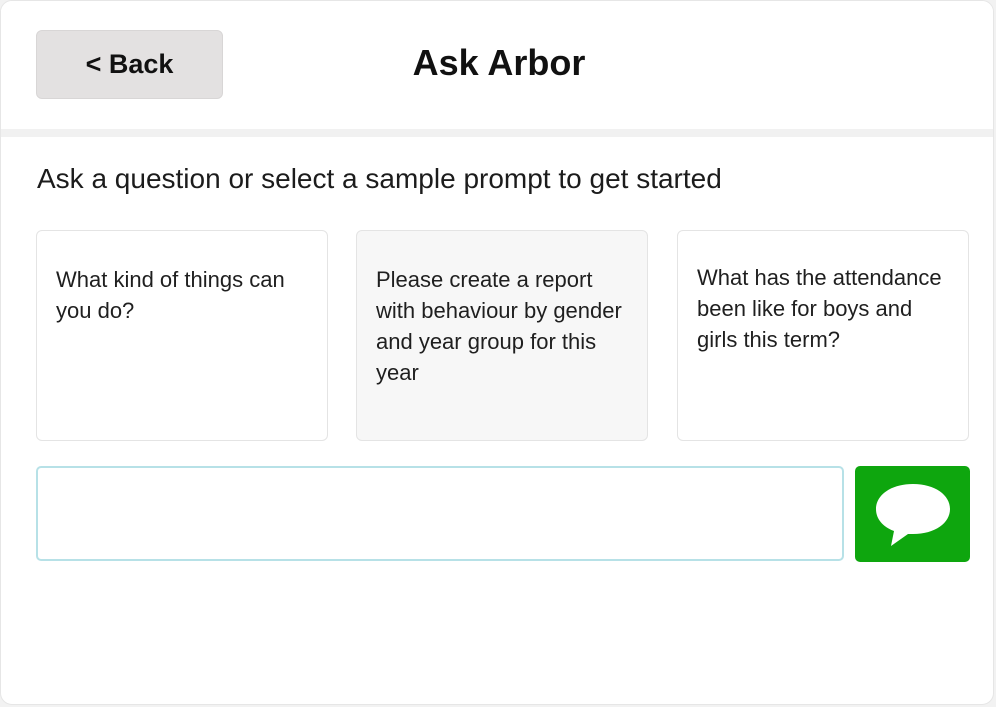  What do you see at coordinates (170, 295) in the screenshot?
I see `sample-prompt-text: What kind of things can you do?` at bounding box center [170, 295].